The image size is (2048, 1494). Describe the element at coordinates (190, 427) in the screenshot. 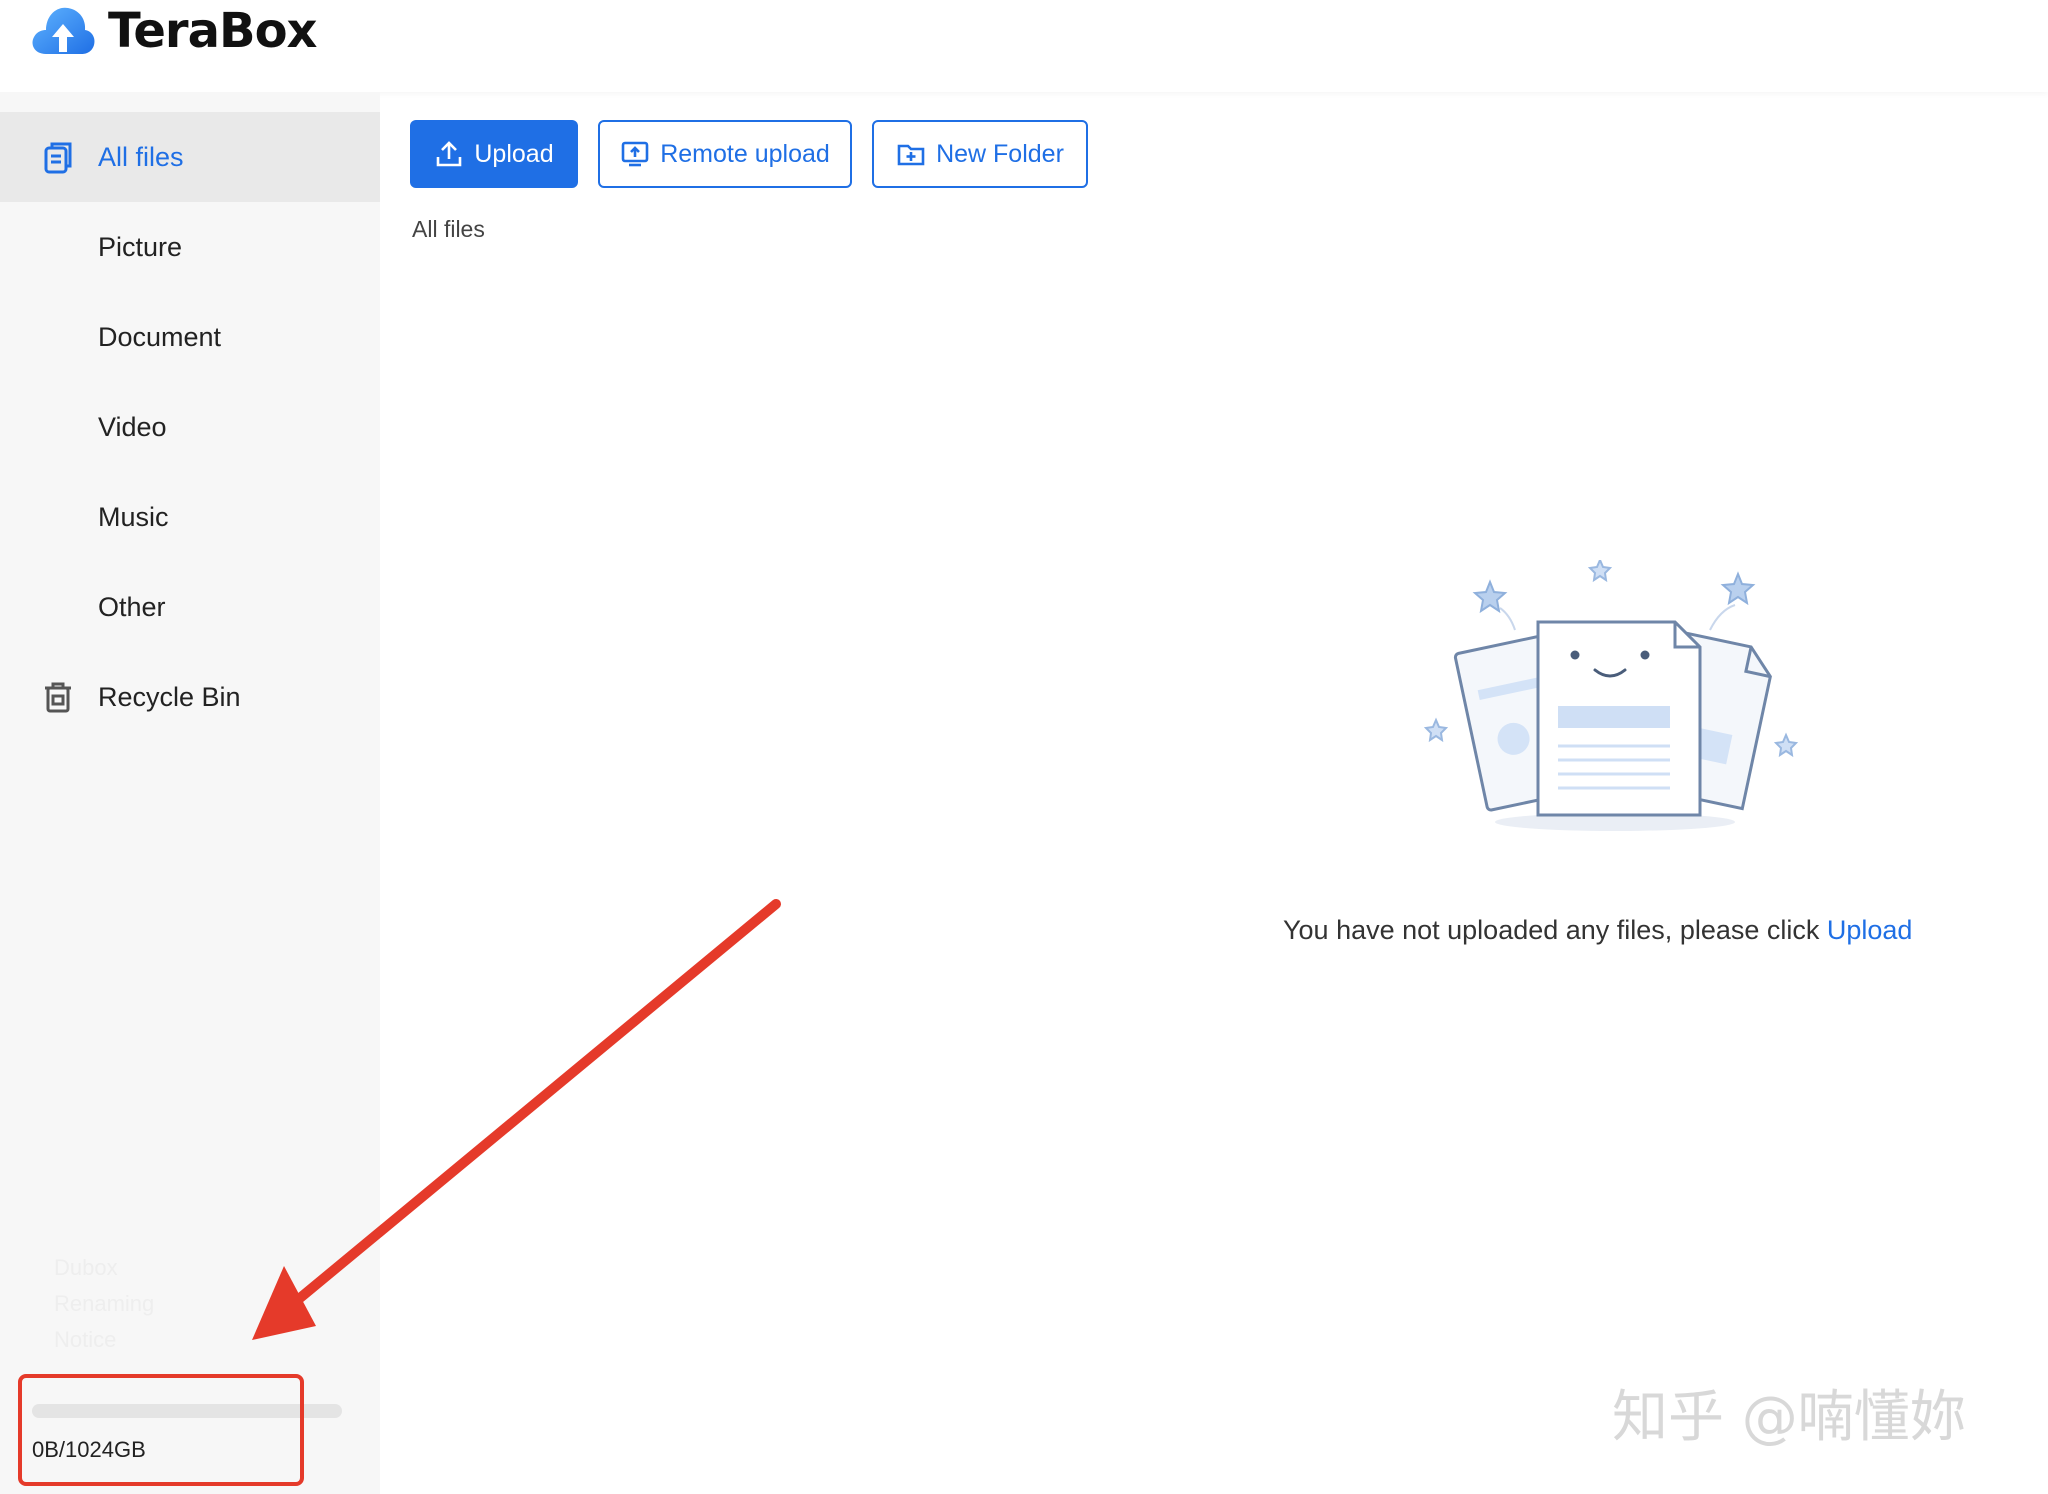

I see `sidebar-item-video: Video` at that location.